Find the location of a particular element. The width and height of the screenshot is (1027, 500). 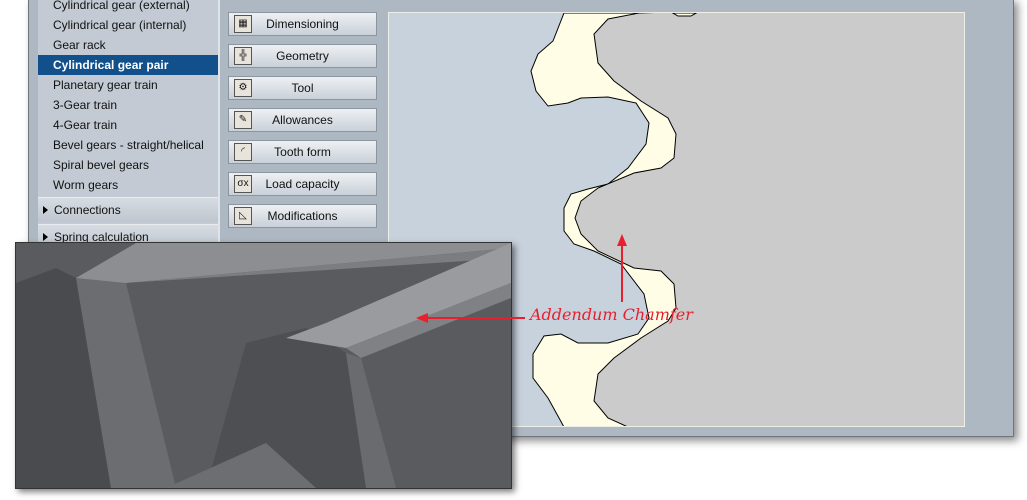

left-arrowhead-icon is located at coordinates (422, 318).